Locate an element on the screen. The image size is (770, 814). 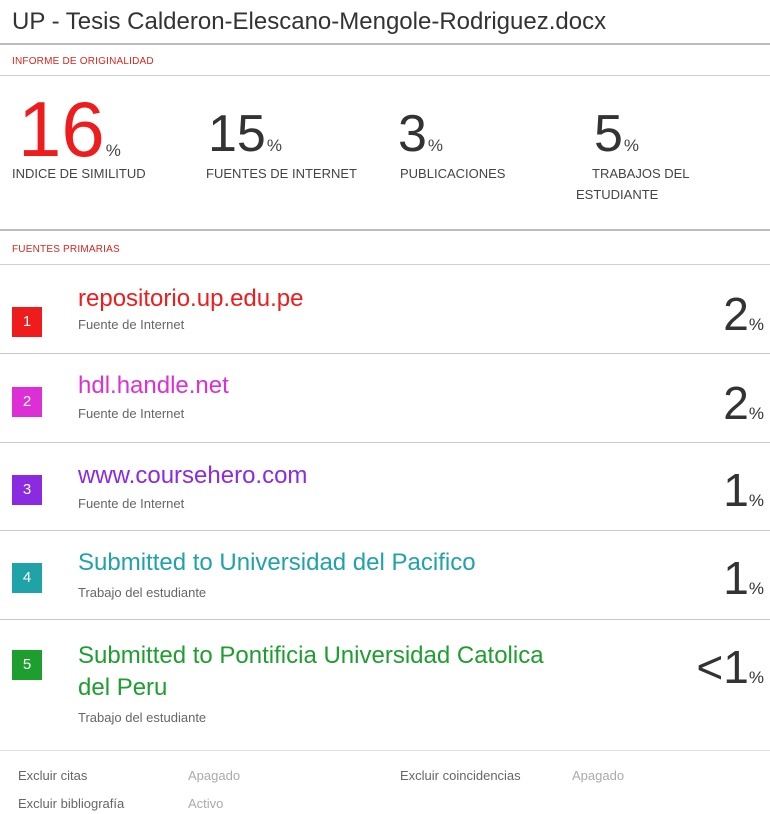
student-papers-caption-line1: TRABAJOS DEL is located at coordinates (641, 173).